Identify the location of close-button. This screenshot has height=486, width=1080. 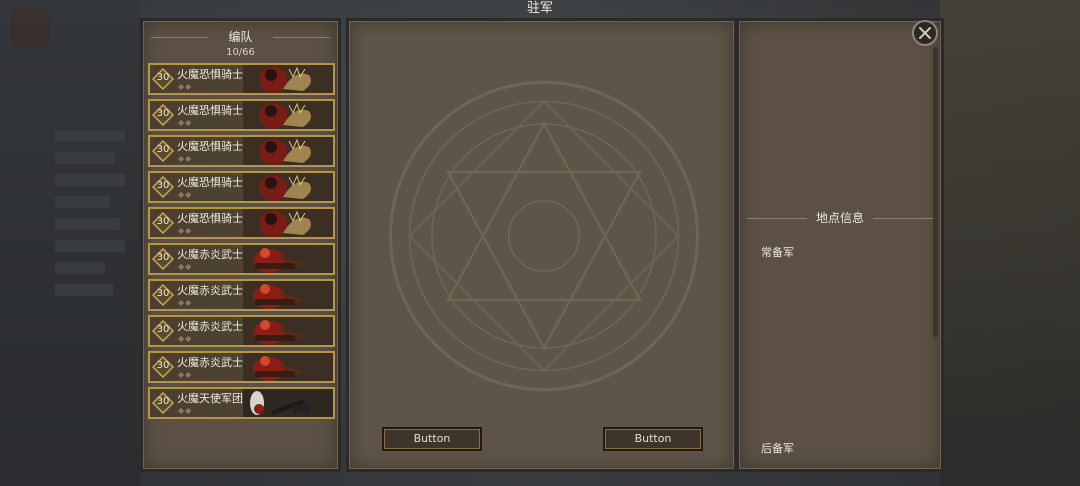
(925, 33).